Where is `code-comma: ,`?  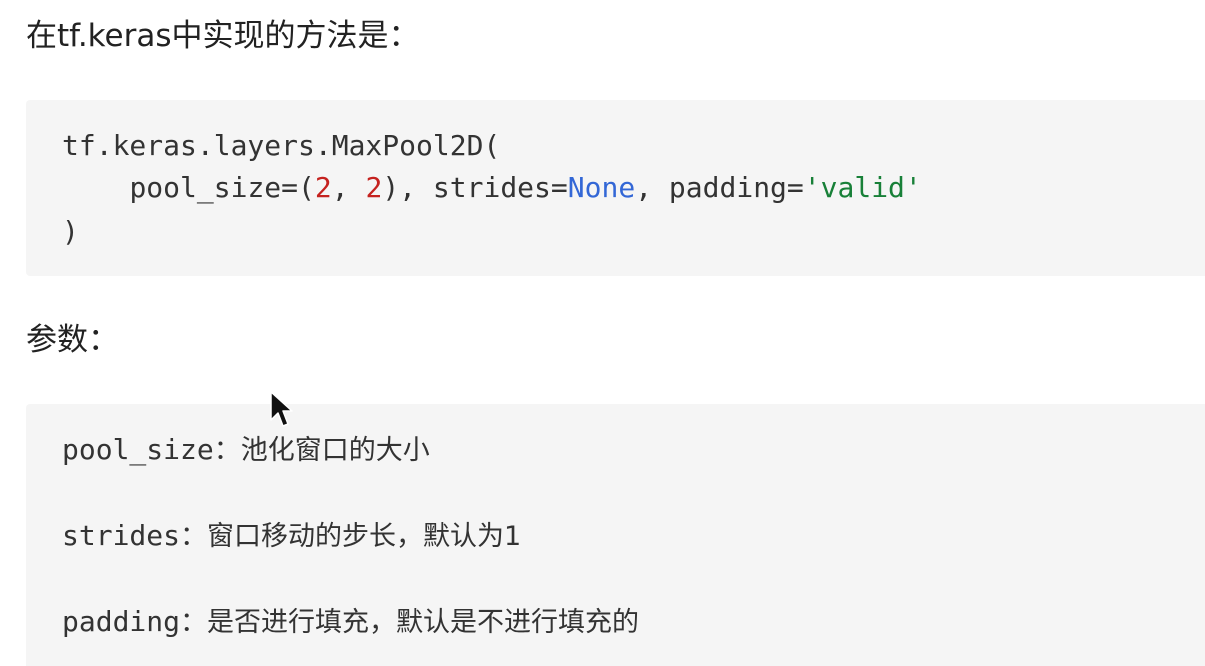
code-comma: , is located at coordinates (348, 187).